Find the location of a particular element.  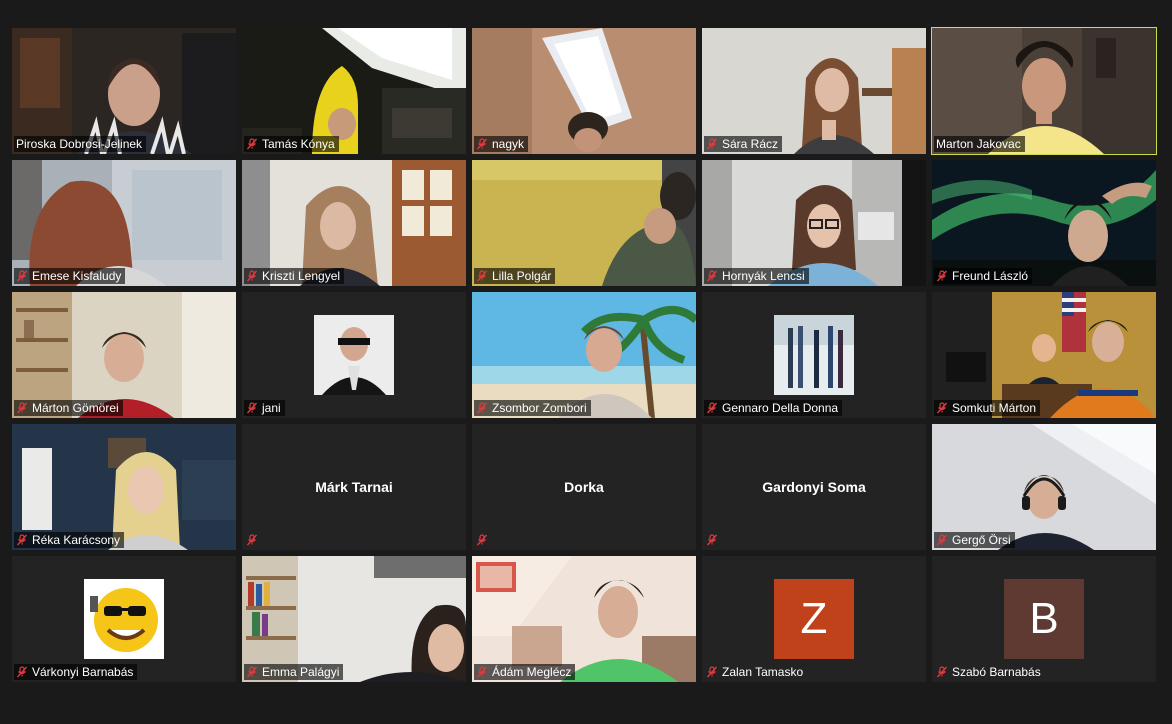

participant-tile-zsombor-zombori: Zsombor Zombori is located at coordinates (584, 355).